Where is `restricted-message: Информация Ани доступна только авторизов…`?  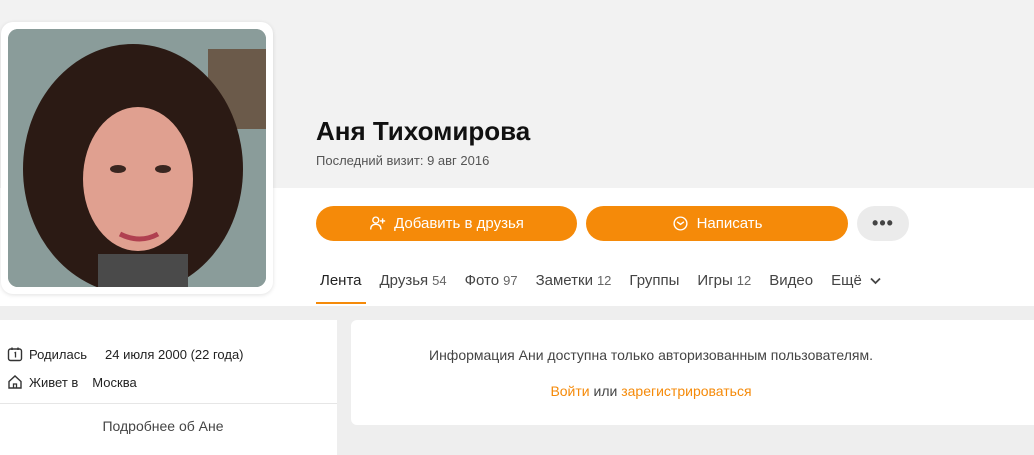 restricted-message: Информация Ани доступна только авторизов… is located at coordinates (651, 355).